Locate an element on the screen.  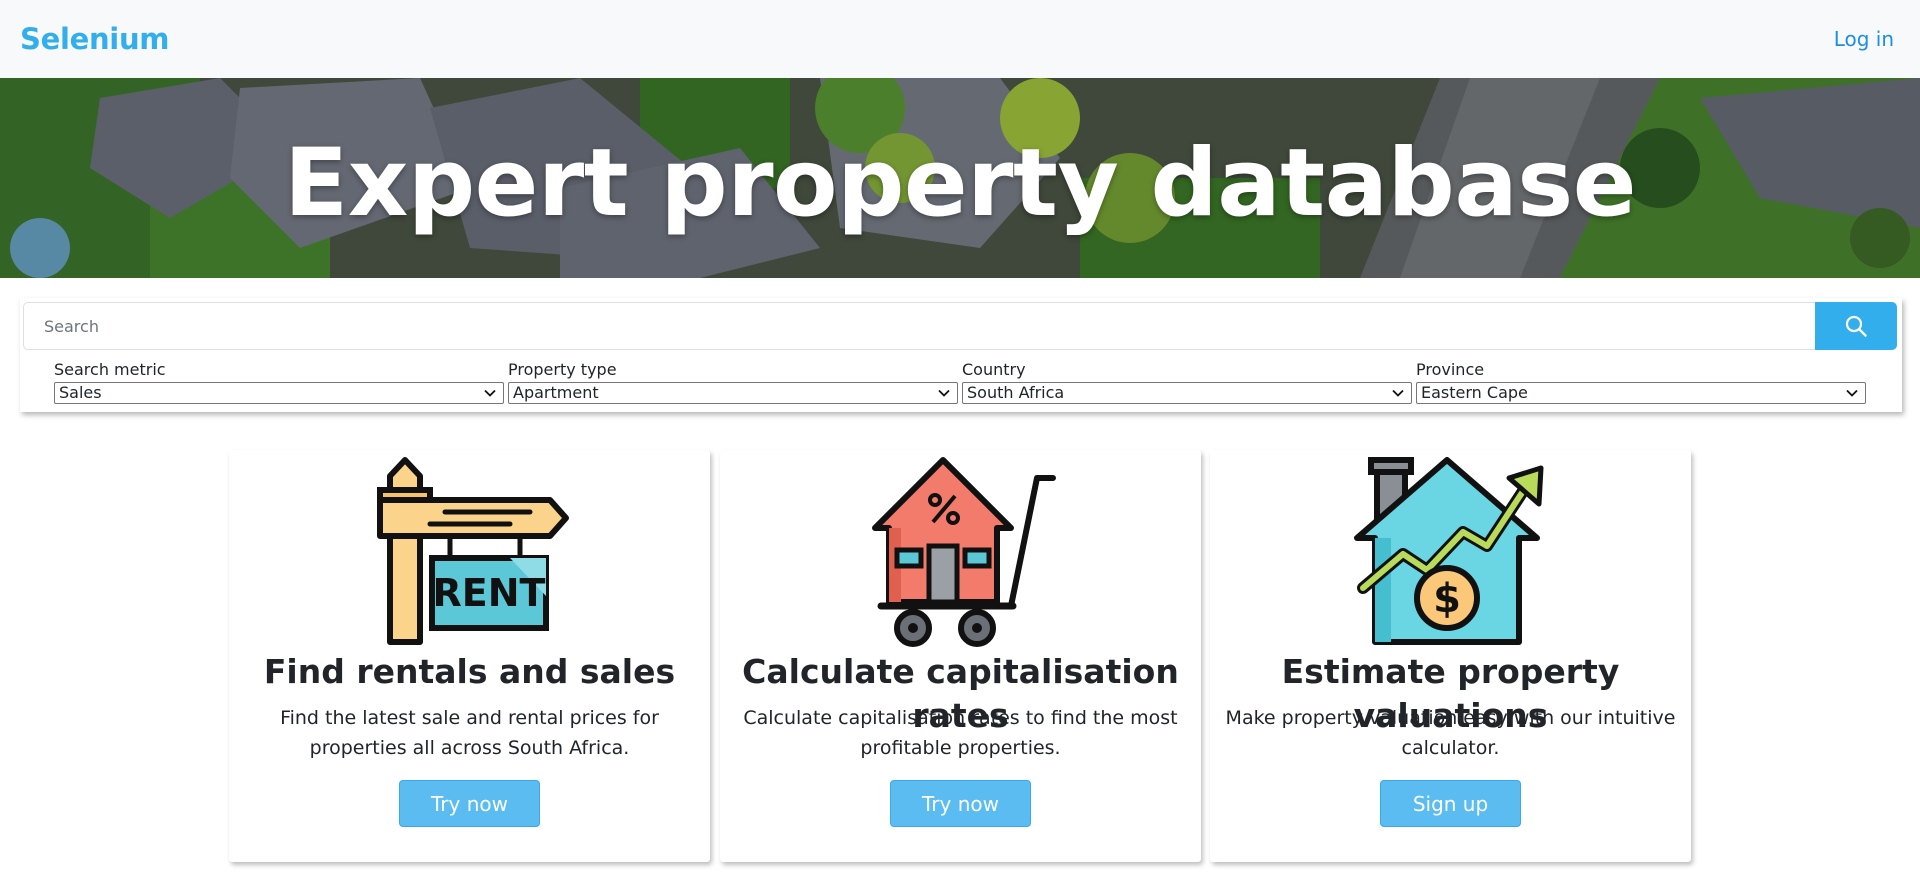
navbar: Selenium Log in is located at coordinates (960, 39).